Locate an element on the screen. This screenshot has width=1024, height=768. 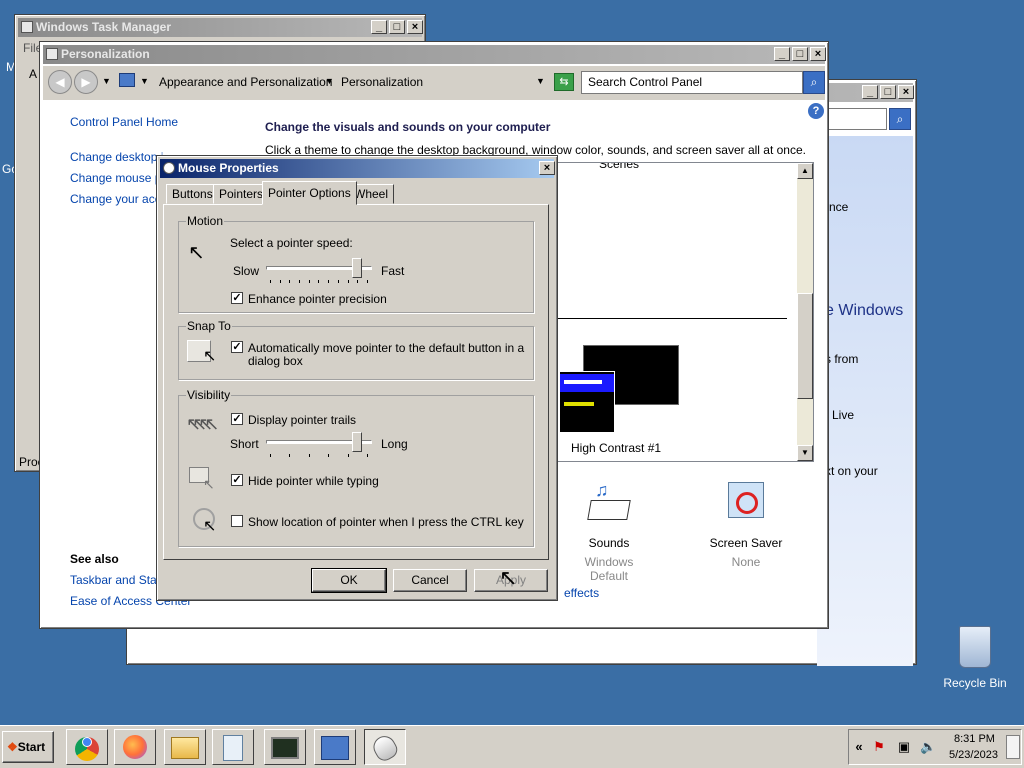
tab-pointers: Pointers is located at coordinates (241, 194).